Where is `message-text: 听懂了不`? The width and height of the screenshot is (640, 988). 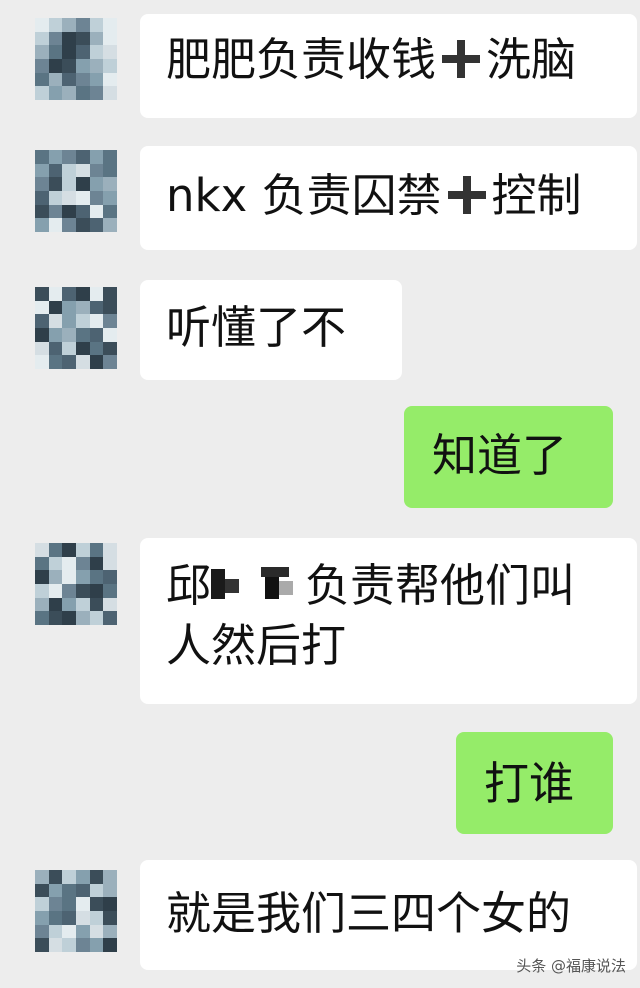
message-text: 听懂了不 is located at coordinates (256, 327).